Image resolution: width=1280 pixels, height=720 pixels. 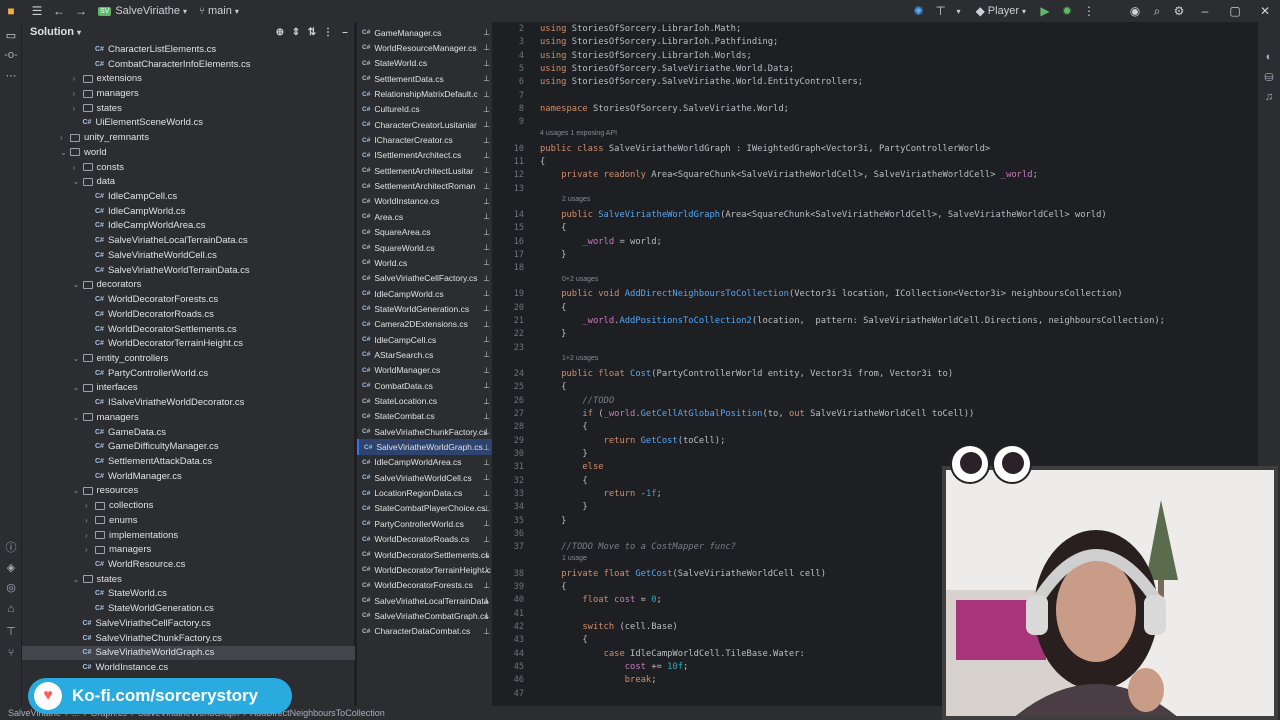 What do you see at coordinates (601, 494) in the screenshot?
I see `code-line: return -1f;` at bounding box center [601, 494].